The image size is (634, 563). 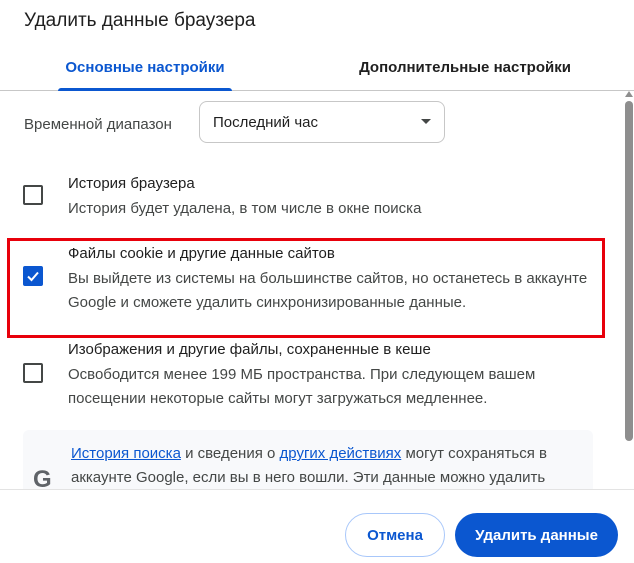 I want to click on other-activity-link: других действиях, so click(x=341, y=453).